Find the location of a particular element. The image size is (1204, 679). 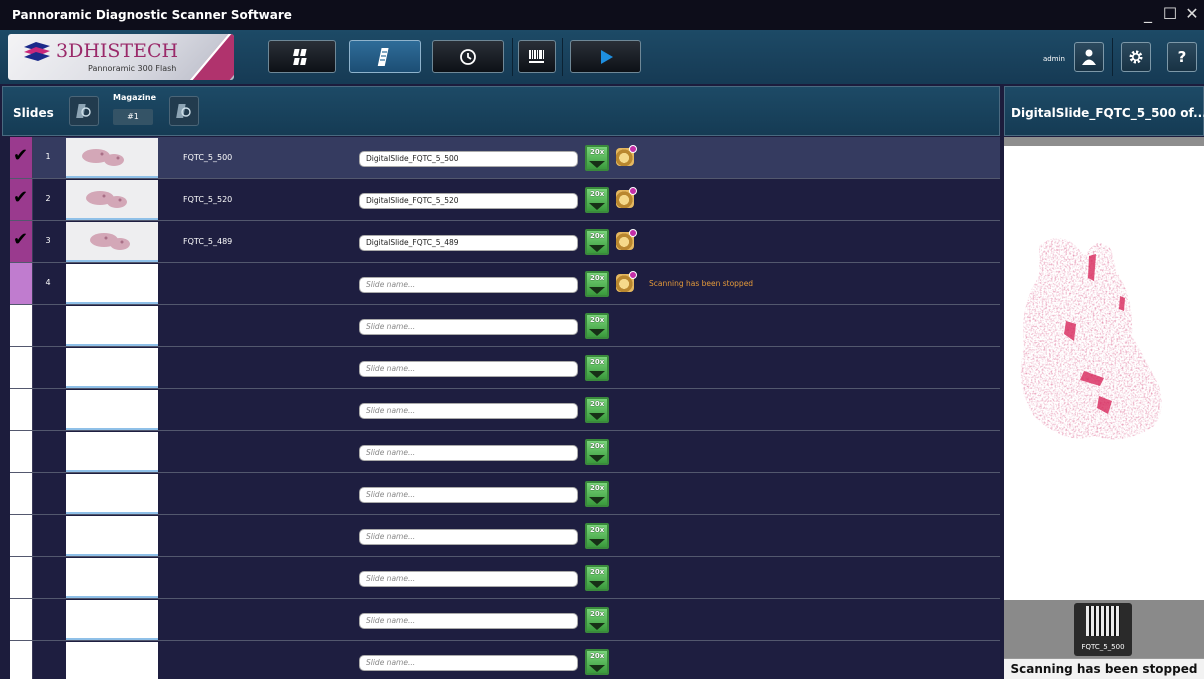

focus-indicator-dot is located at coordinates (633, 191).